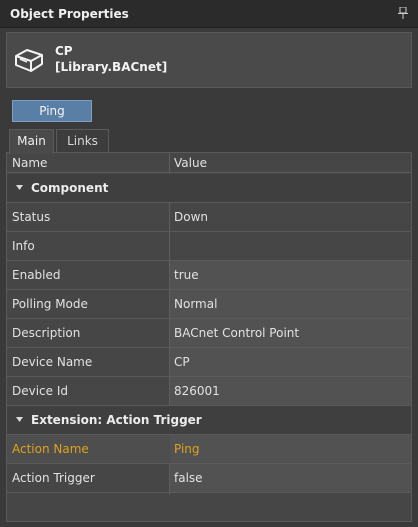  I want to click on ping-button: Ping, so click(52, 111).